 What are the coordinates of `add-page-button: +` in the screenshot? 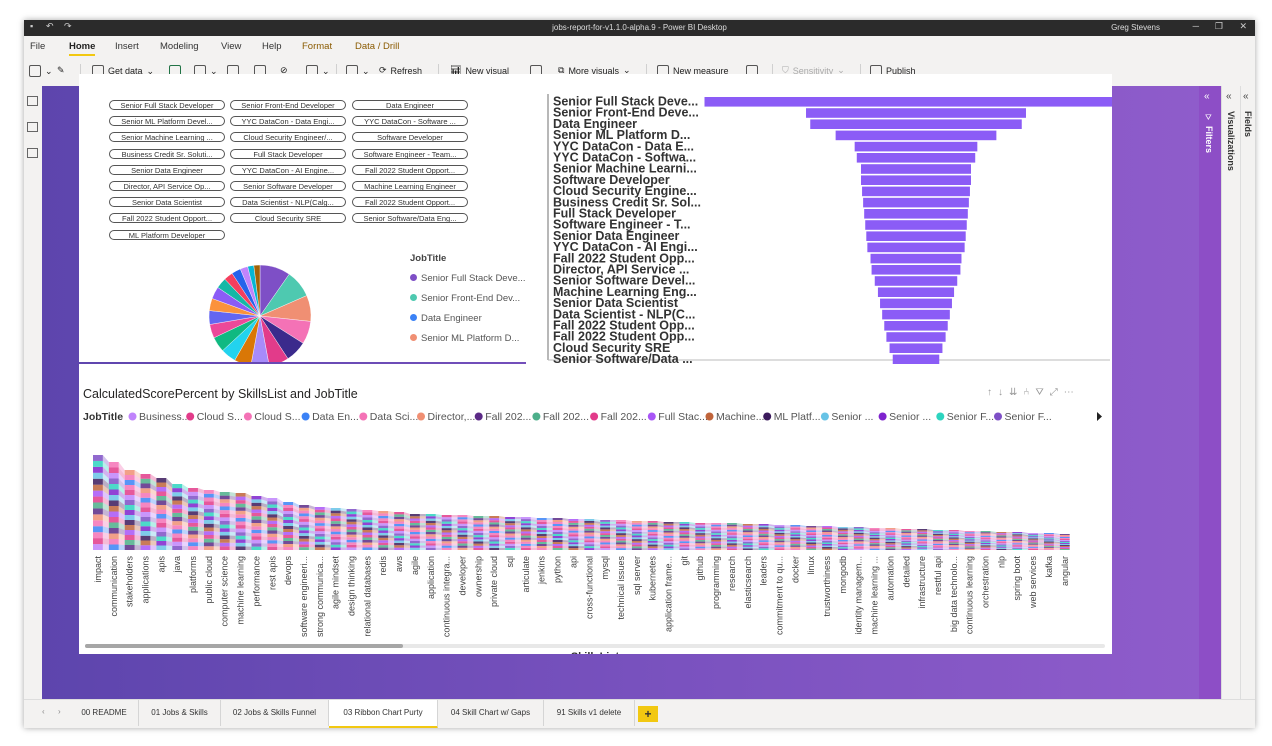 It's located at (648, 714).